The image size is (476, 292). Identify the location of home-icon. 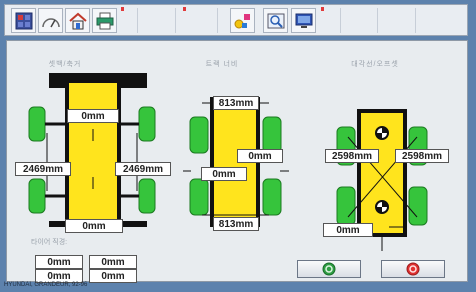
(77, 20).